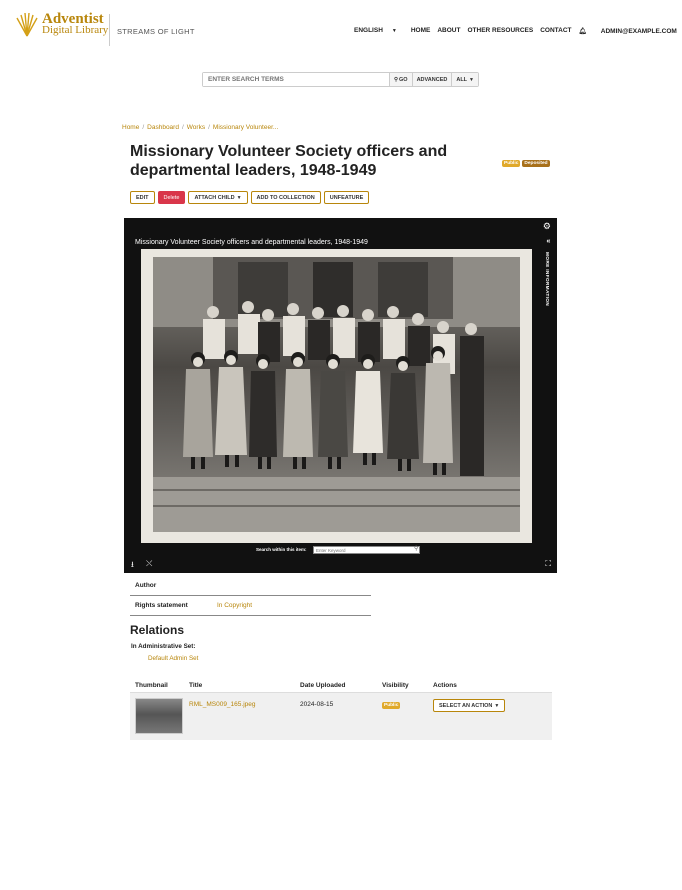 Image resolution: width=682 pixels, height=890 pixels. I want to click on breadcrumb-home: Home, so click(130, 127).